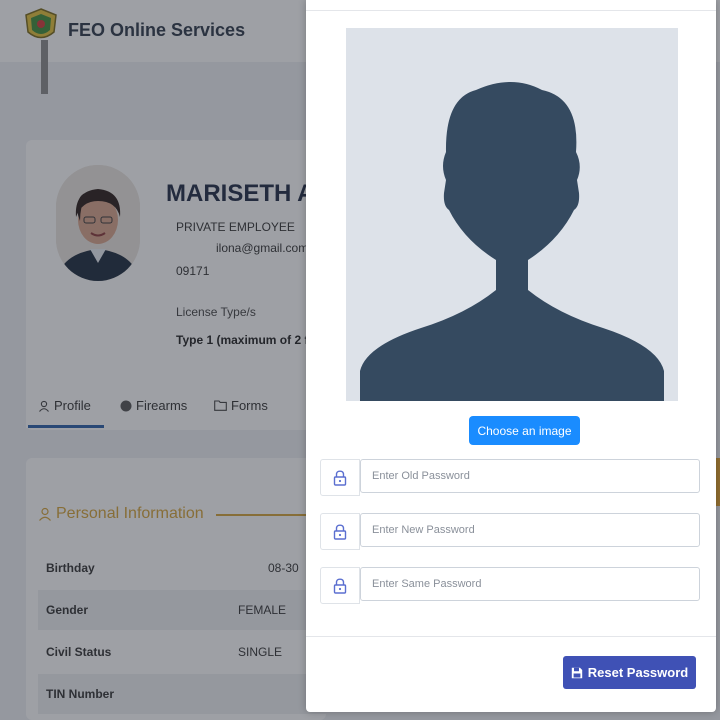  What do you see at coordinates (530, 530) in the screenshot?
I see `new-password-input` at bounding box center [530, 530].